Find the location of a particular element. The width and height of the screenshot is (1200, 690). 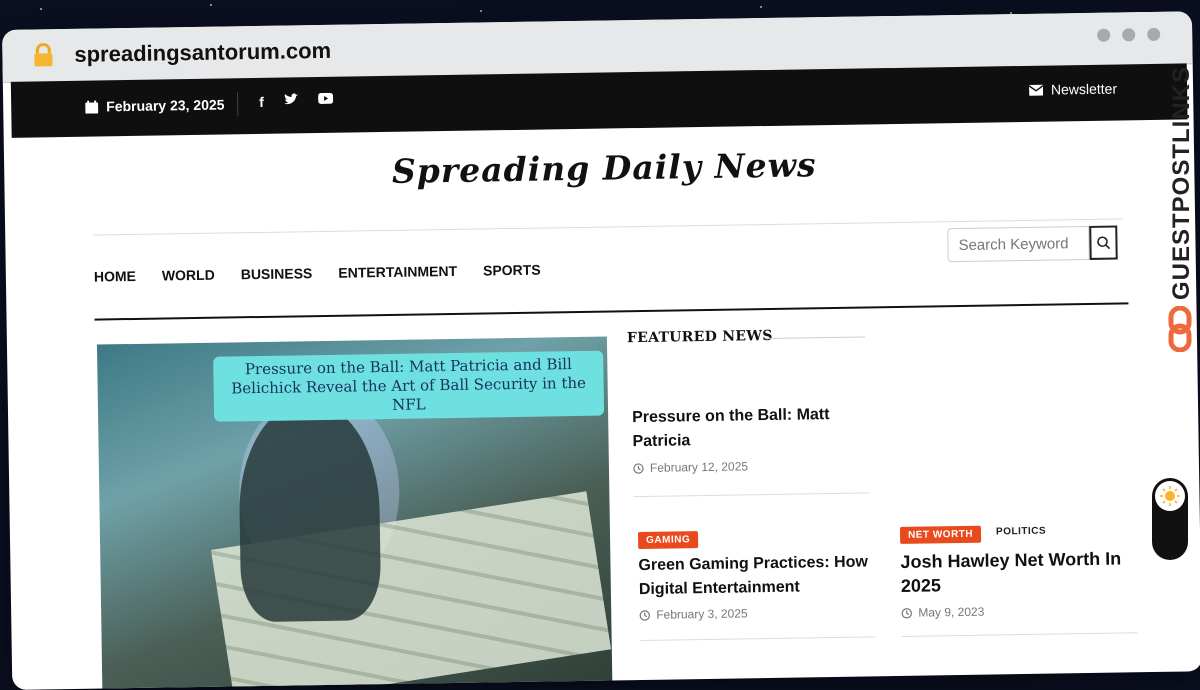

search-button is located at coordinates (1103, 242).